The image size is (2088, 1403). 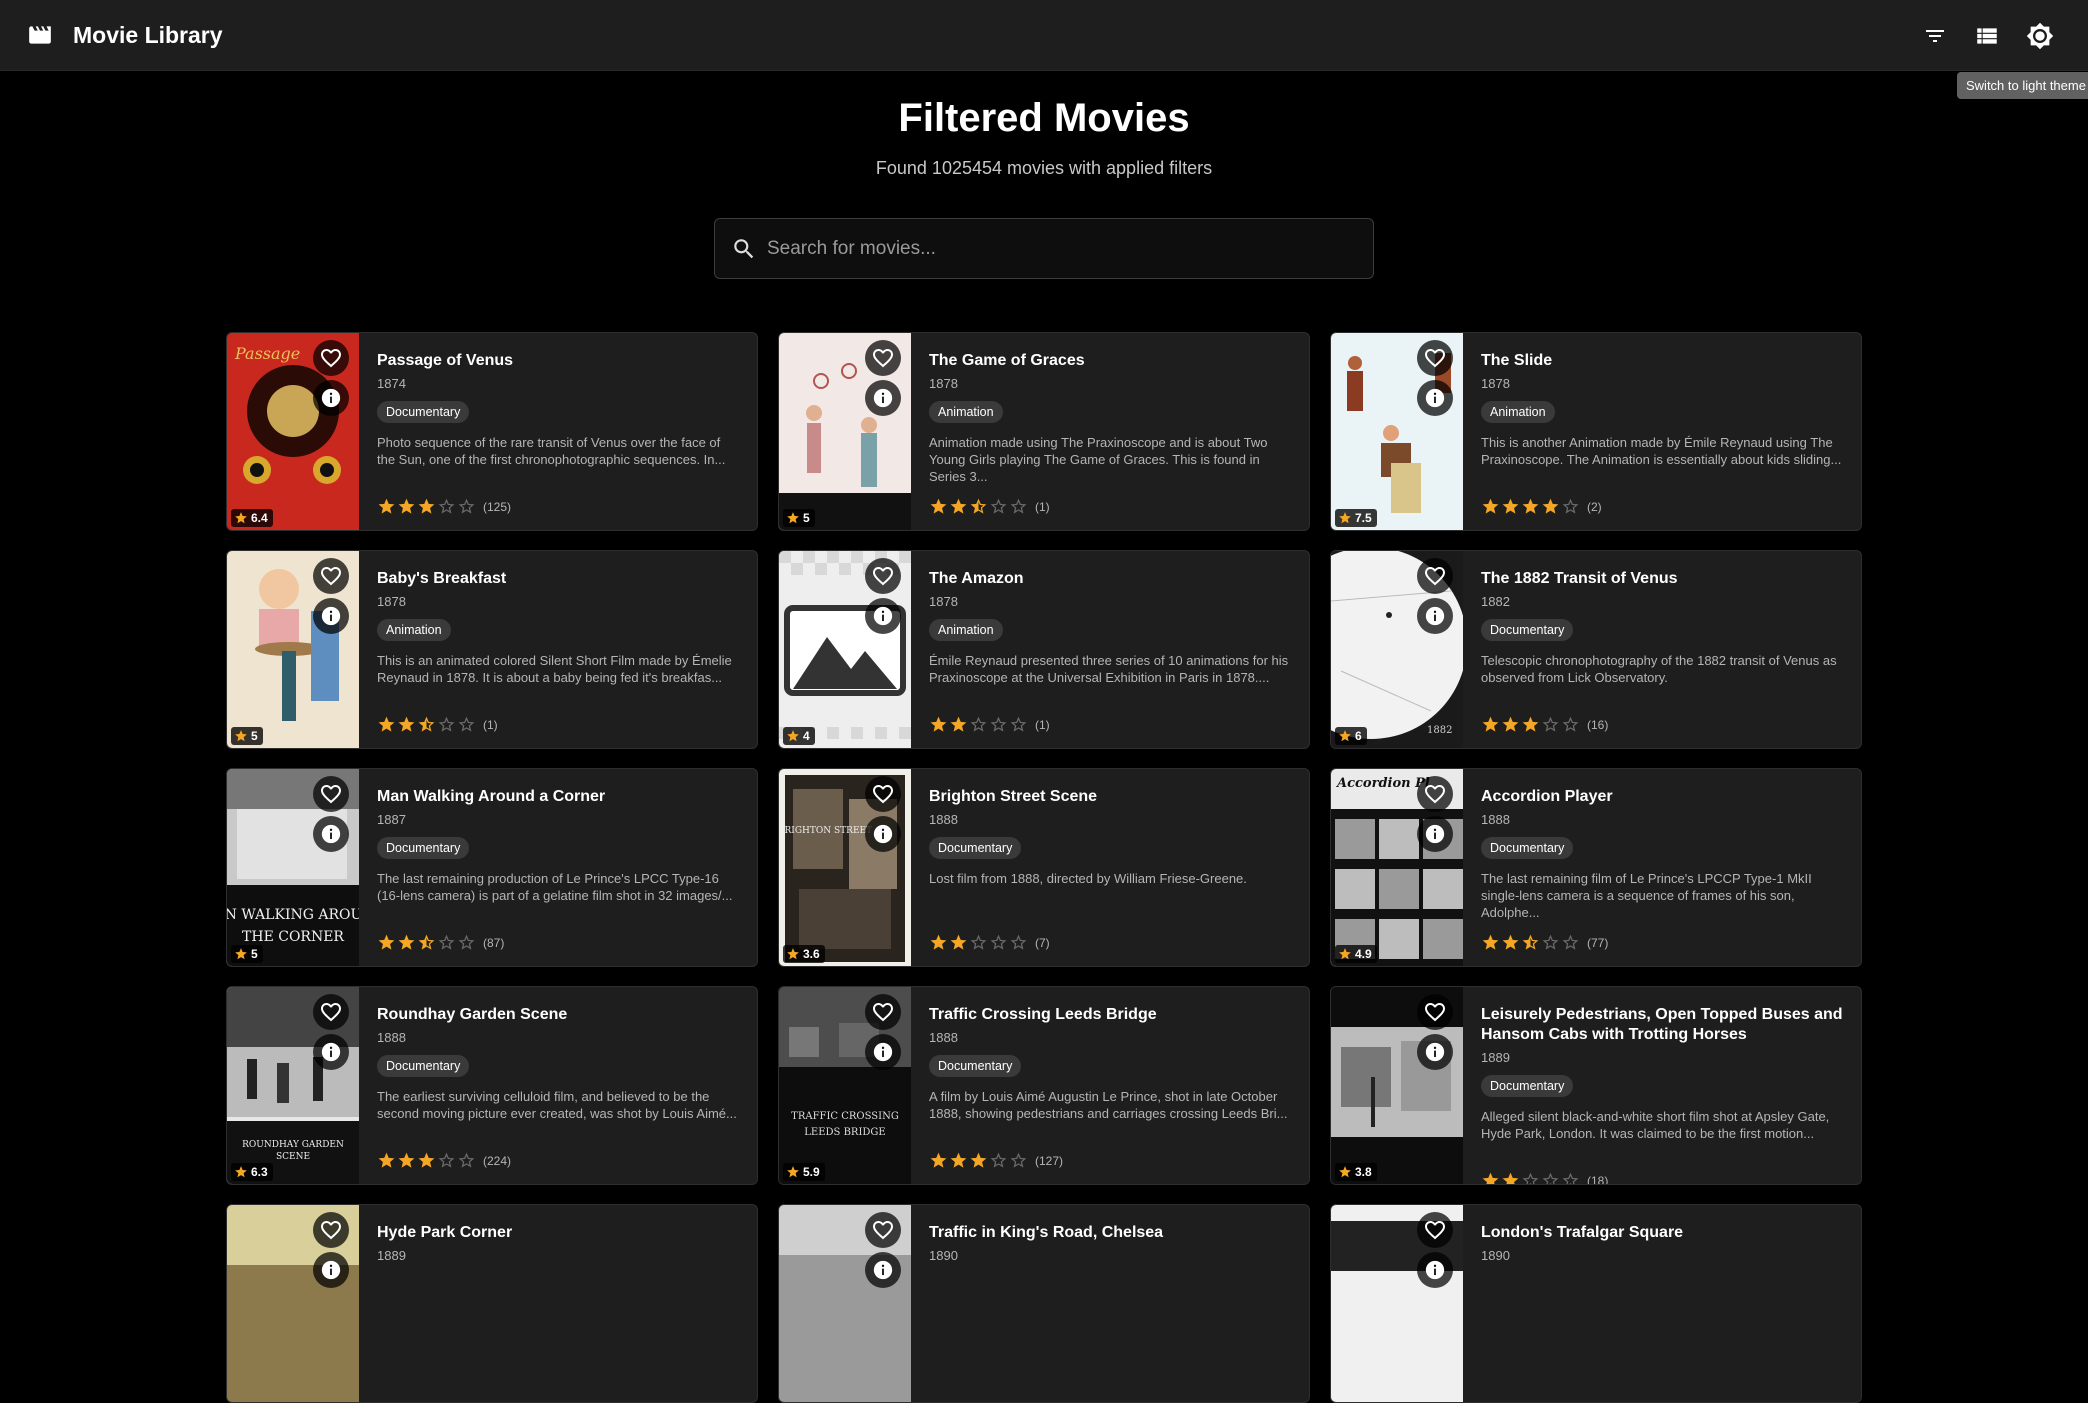 I want to click on movie-poster: ROUNDHAY GARDEN SCENE 6.3, so click(x=293, y=1085).